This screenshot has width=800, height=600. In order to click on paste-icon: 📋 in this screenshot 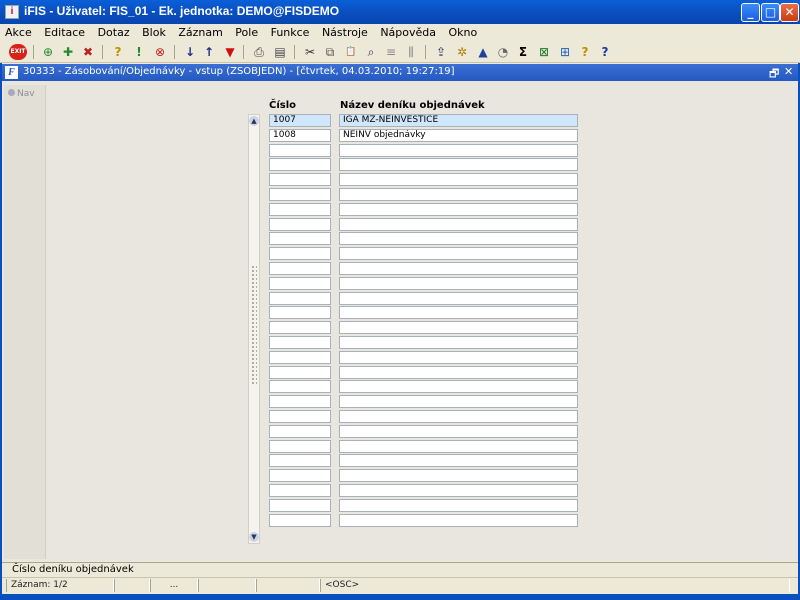, I will do `click(351, 52)`.